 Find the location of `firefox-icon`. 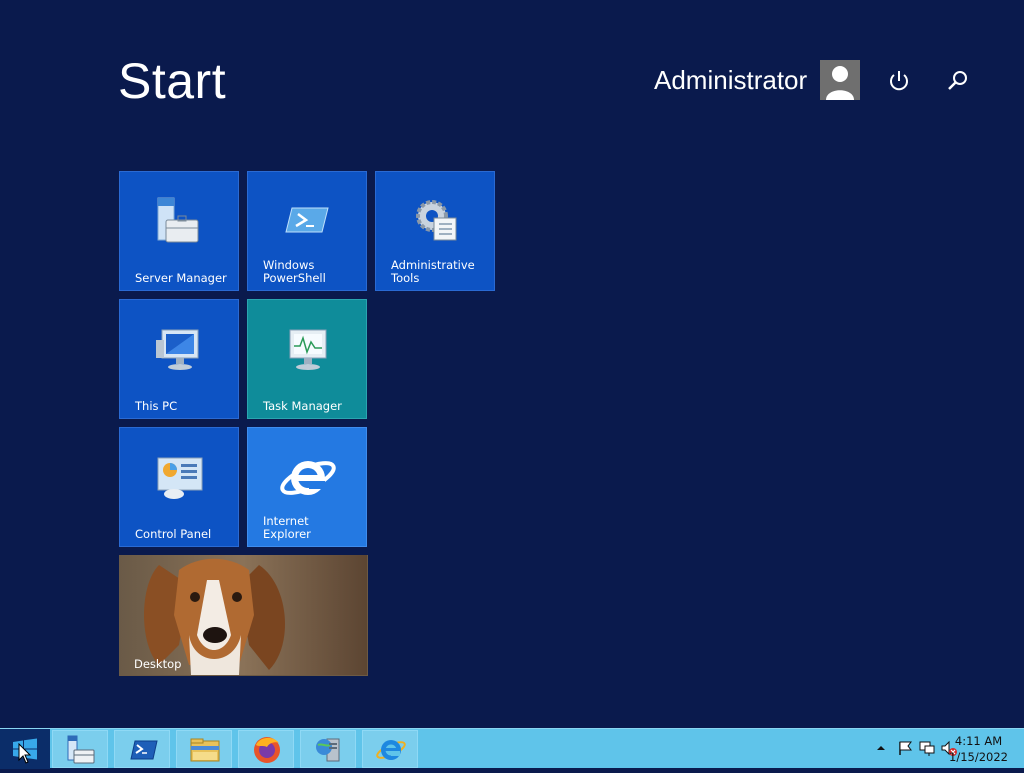

firefox-icon is located at coordinates (267, 750).